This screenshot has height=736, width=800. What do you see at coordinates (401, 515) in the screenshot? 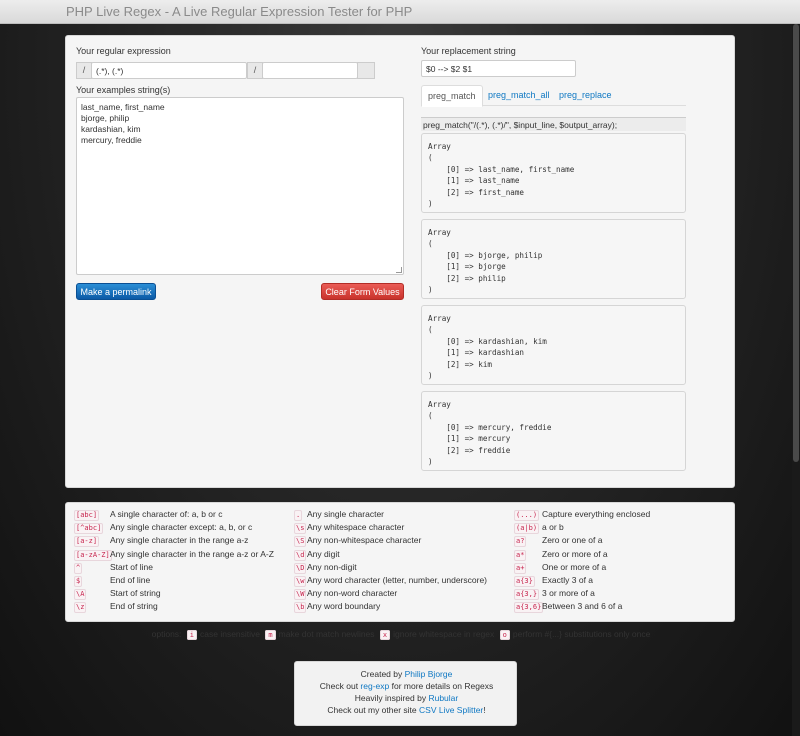
I see `reference-row: . Any single character` at bounding box center [401, 515].